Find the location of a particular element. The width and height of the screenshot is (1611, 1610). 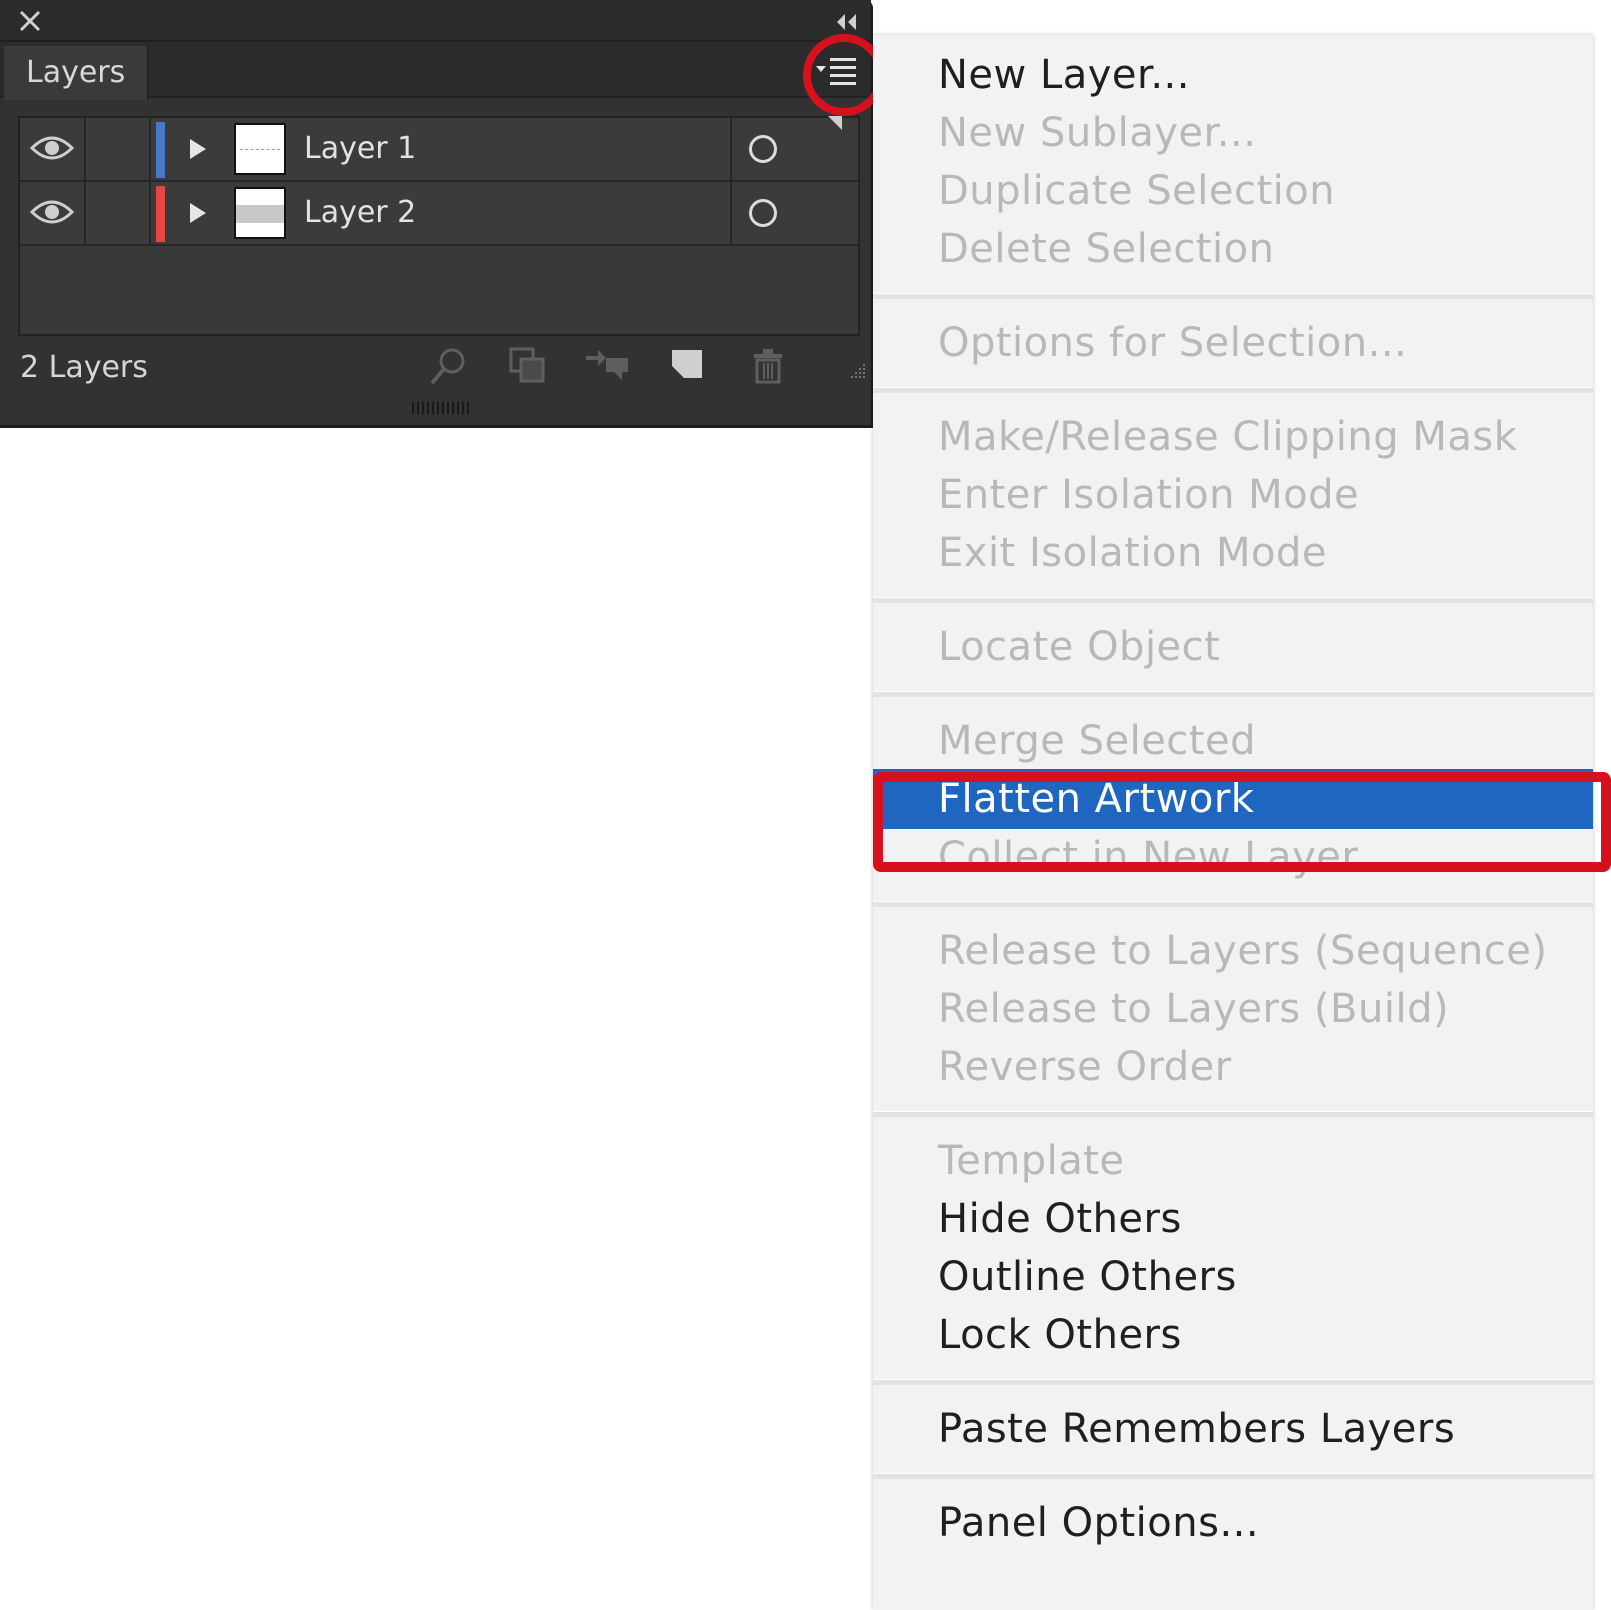

tab-layers: Layers is located at coordinates (76, 73).